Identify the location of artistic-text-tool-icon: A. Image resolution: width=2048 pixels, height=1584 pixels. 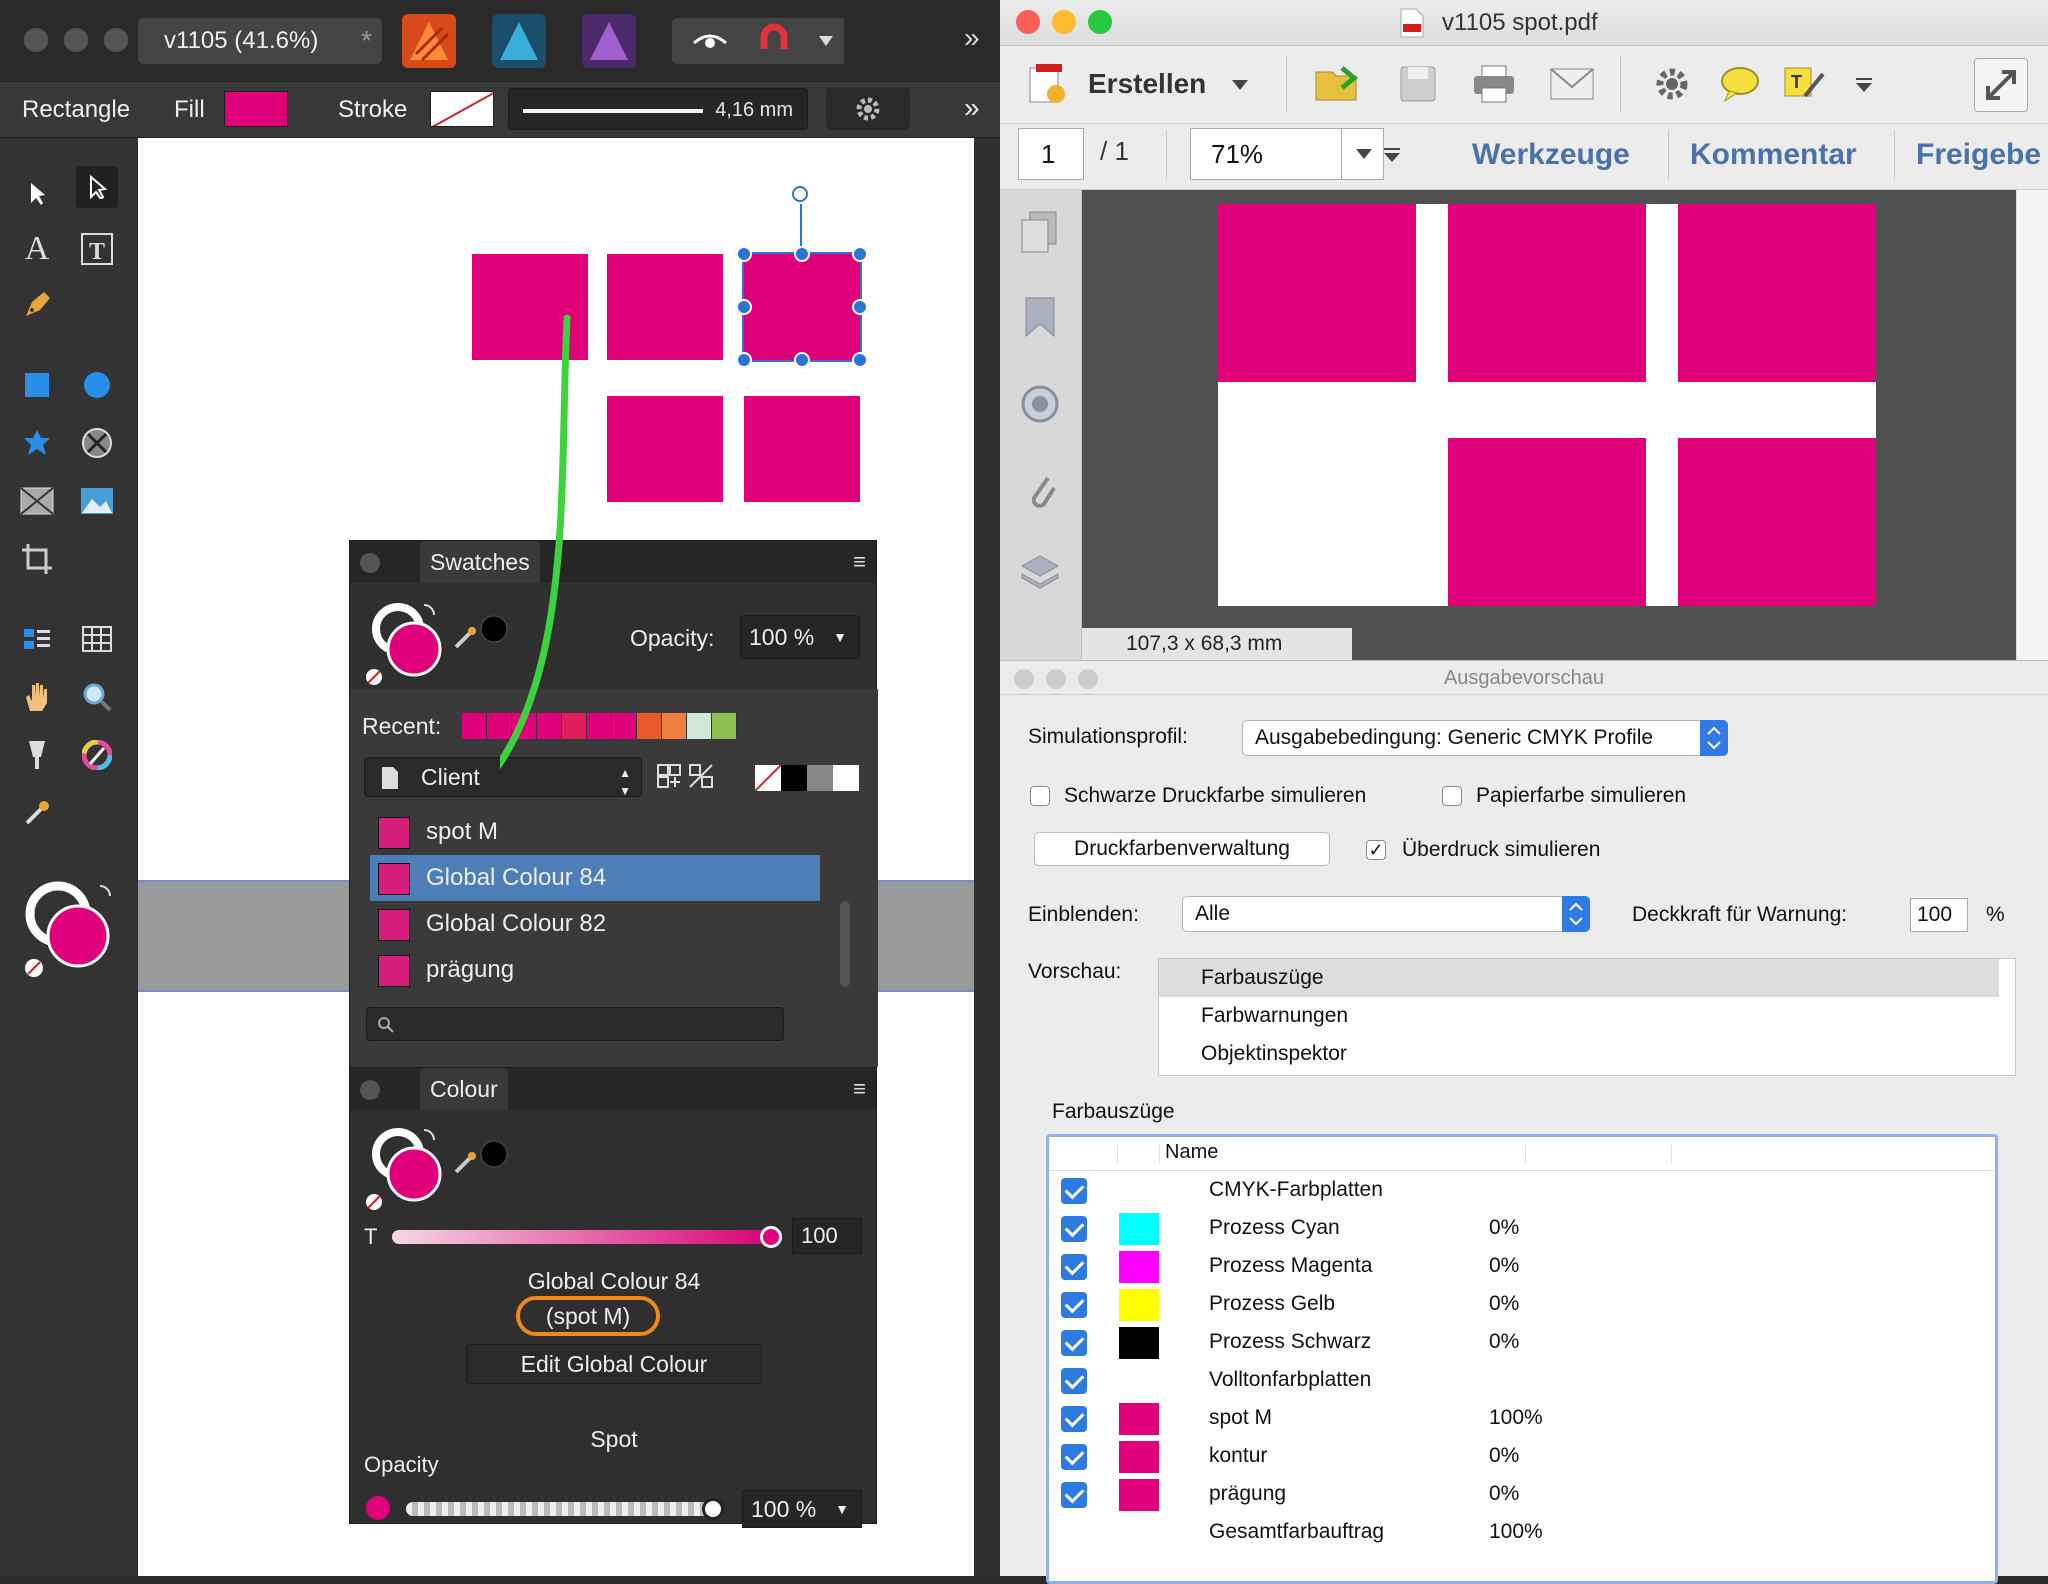
(37, 249).